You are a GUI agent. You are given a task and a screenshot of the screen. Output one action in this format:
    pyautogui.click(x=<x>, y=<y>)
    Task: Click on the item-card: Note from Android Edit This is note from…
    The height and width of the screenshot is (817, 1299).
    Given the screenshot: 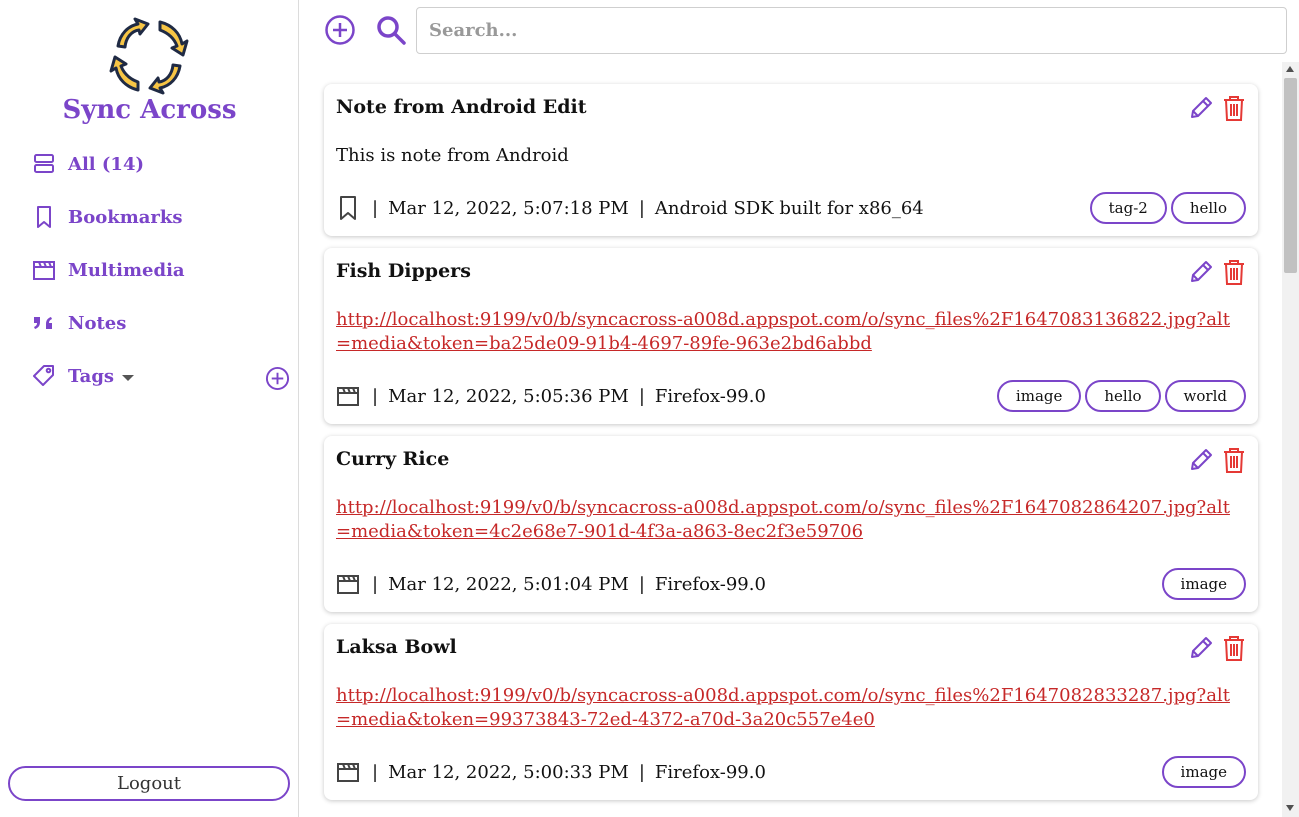 What is the action you would take?
    pyautogui.click(x=791, y=160)
    